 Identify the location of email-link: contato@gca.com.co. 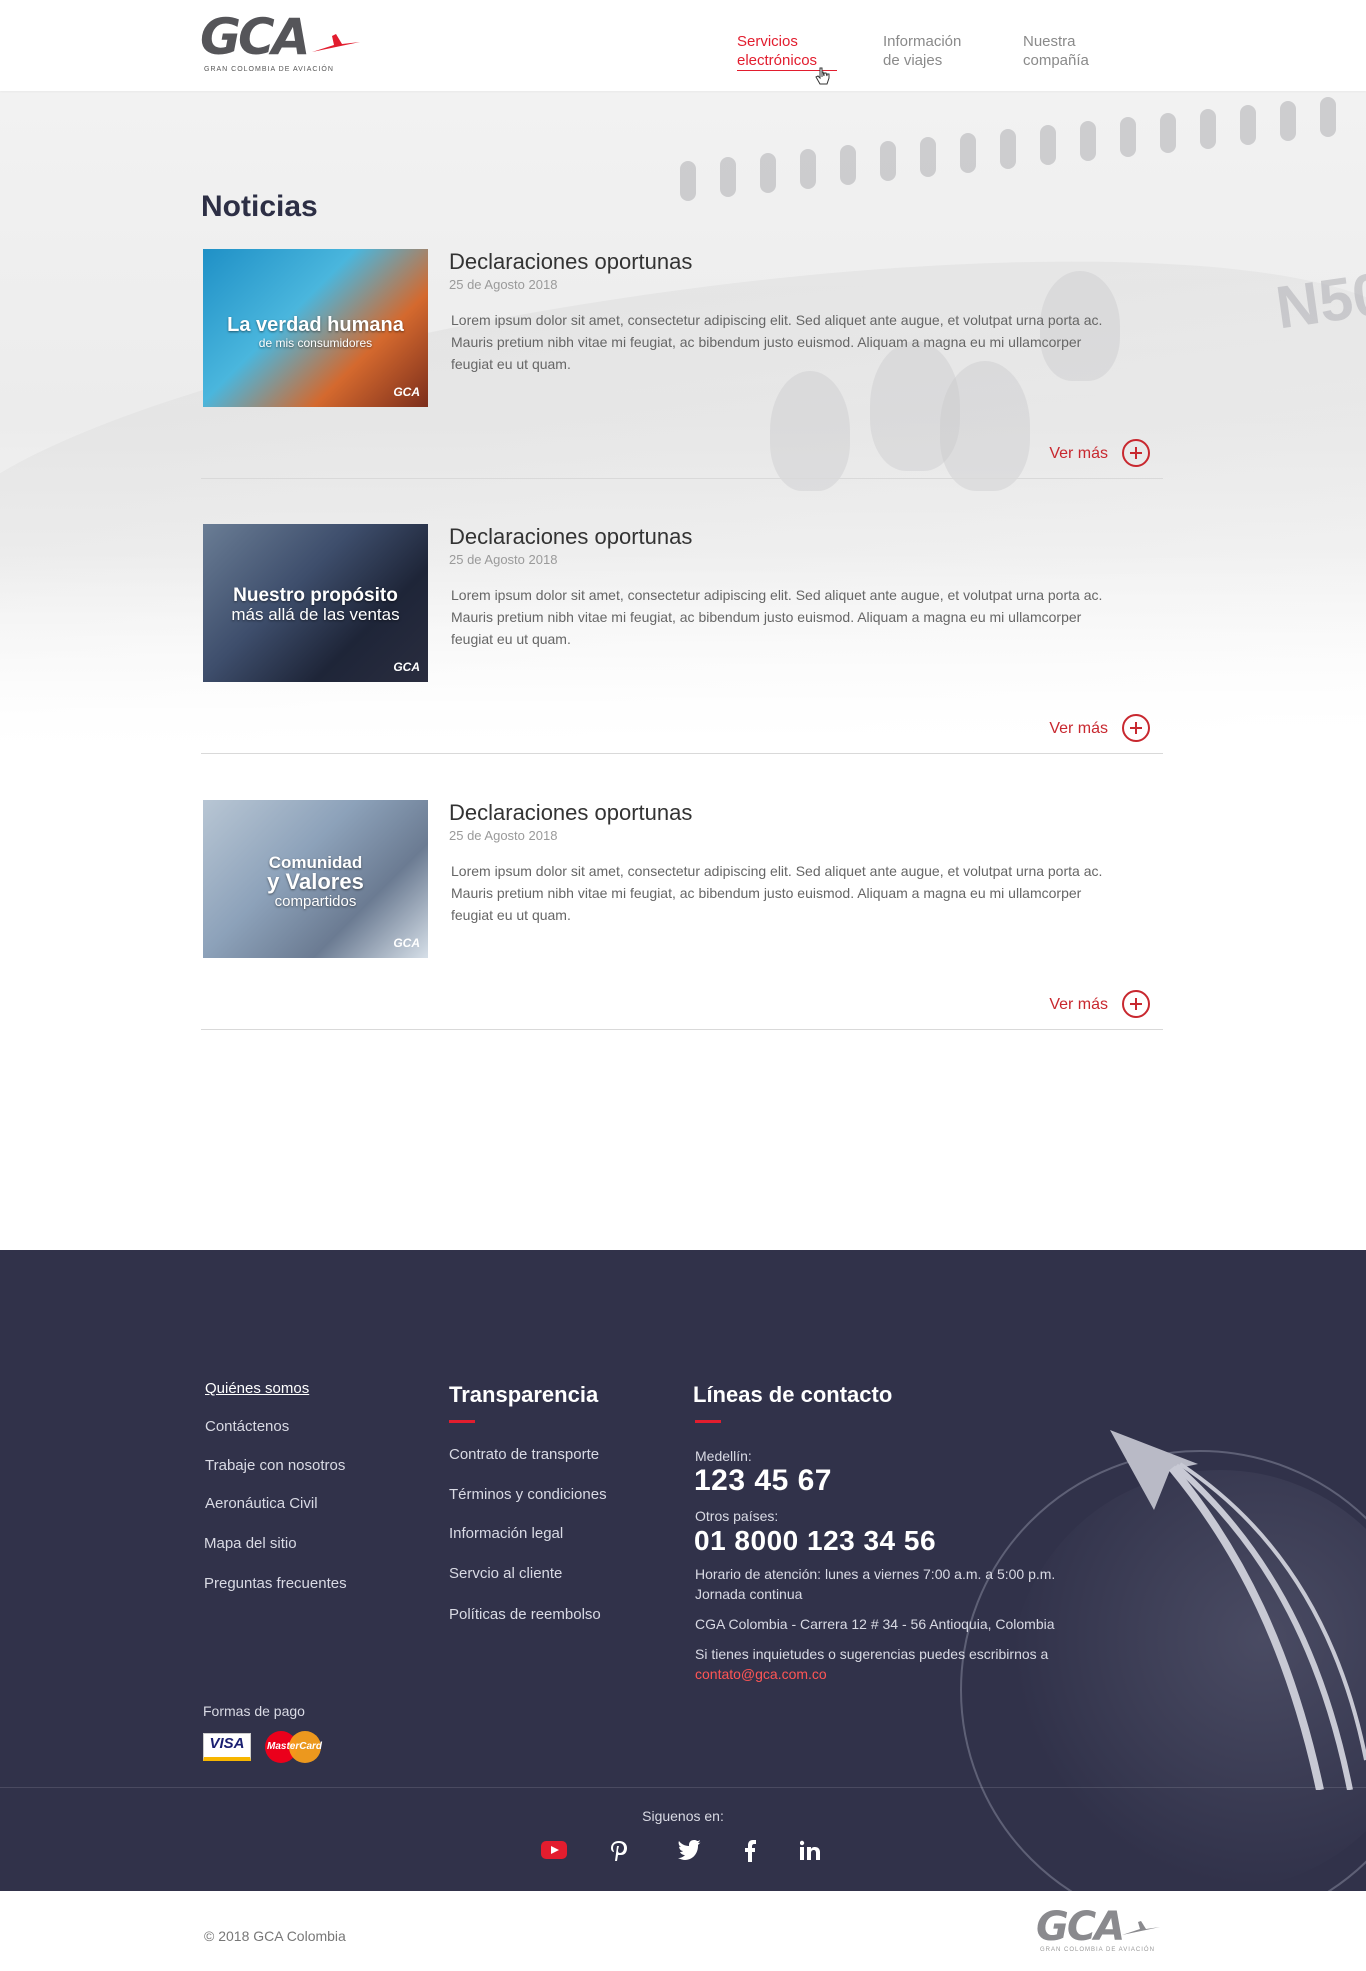
(761, 1674).